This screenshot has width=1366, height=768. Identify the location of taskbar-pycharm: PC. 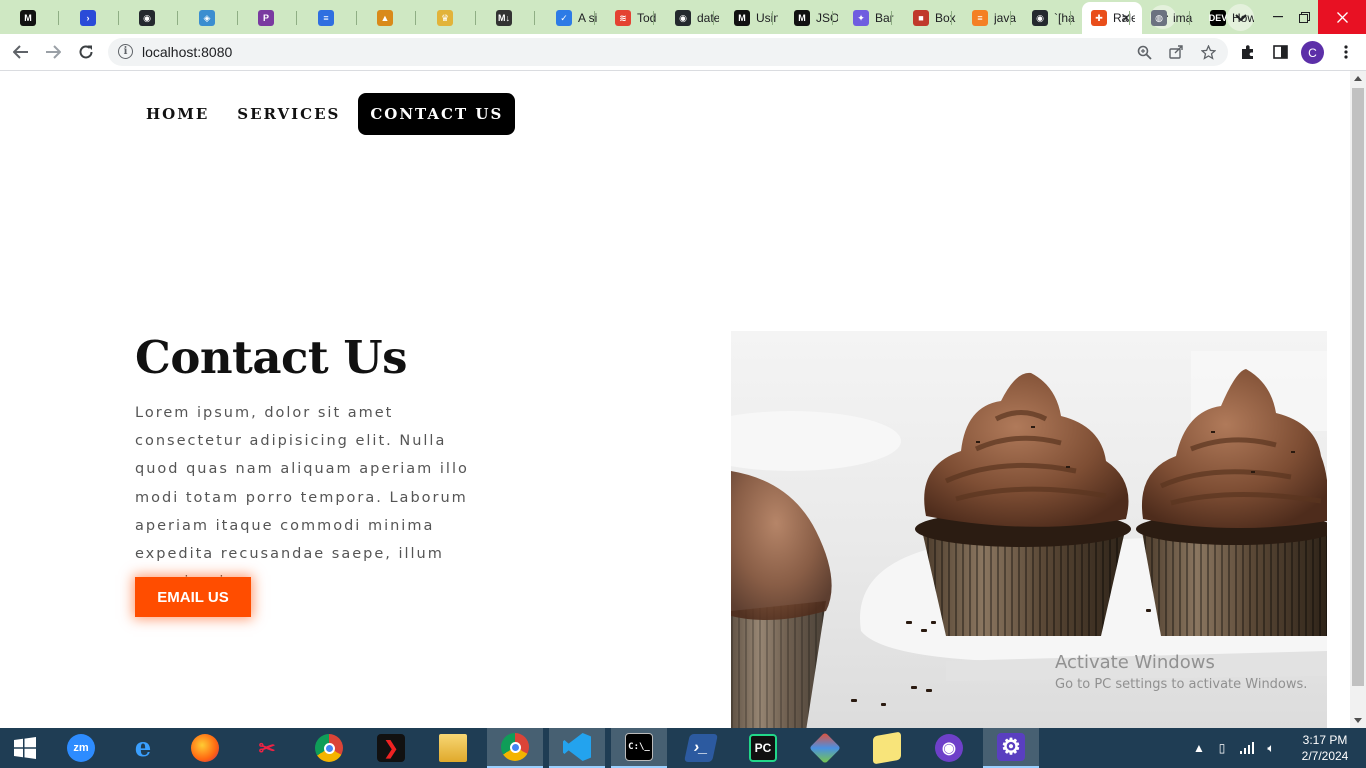
(763, 748).